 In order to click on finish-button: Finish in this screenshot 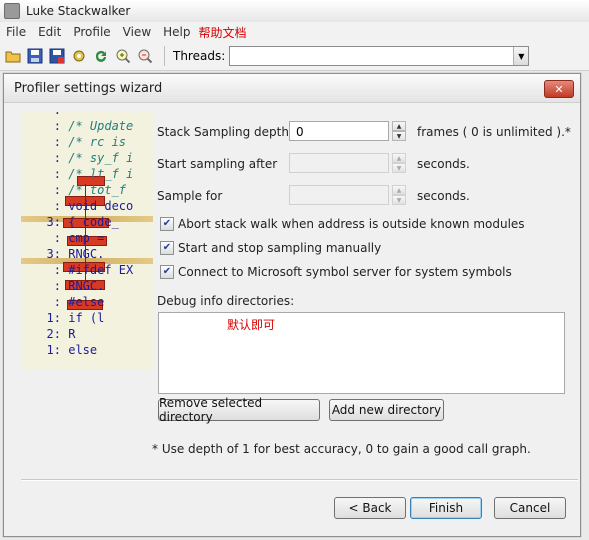, I will do `click(446, 508)`.